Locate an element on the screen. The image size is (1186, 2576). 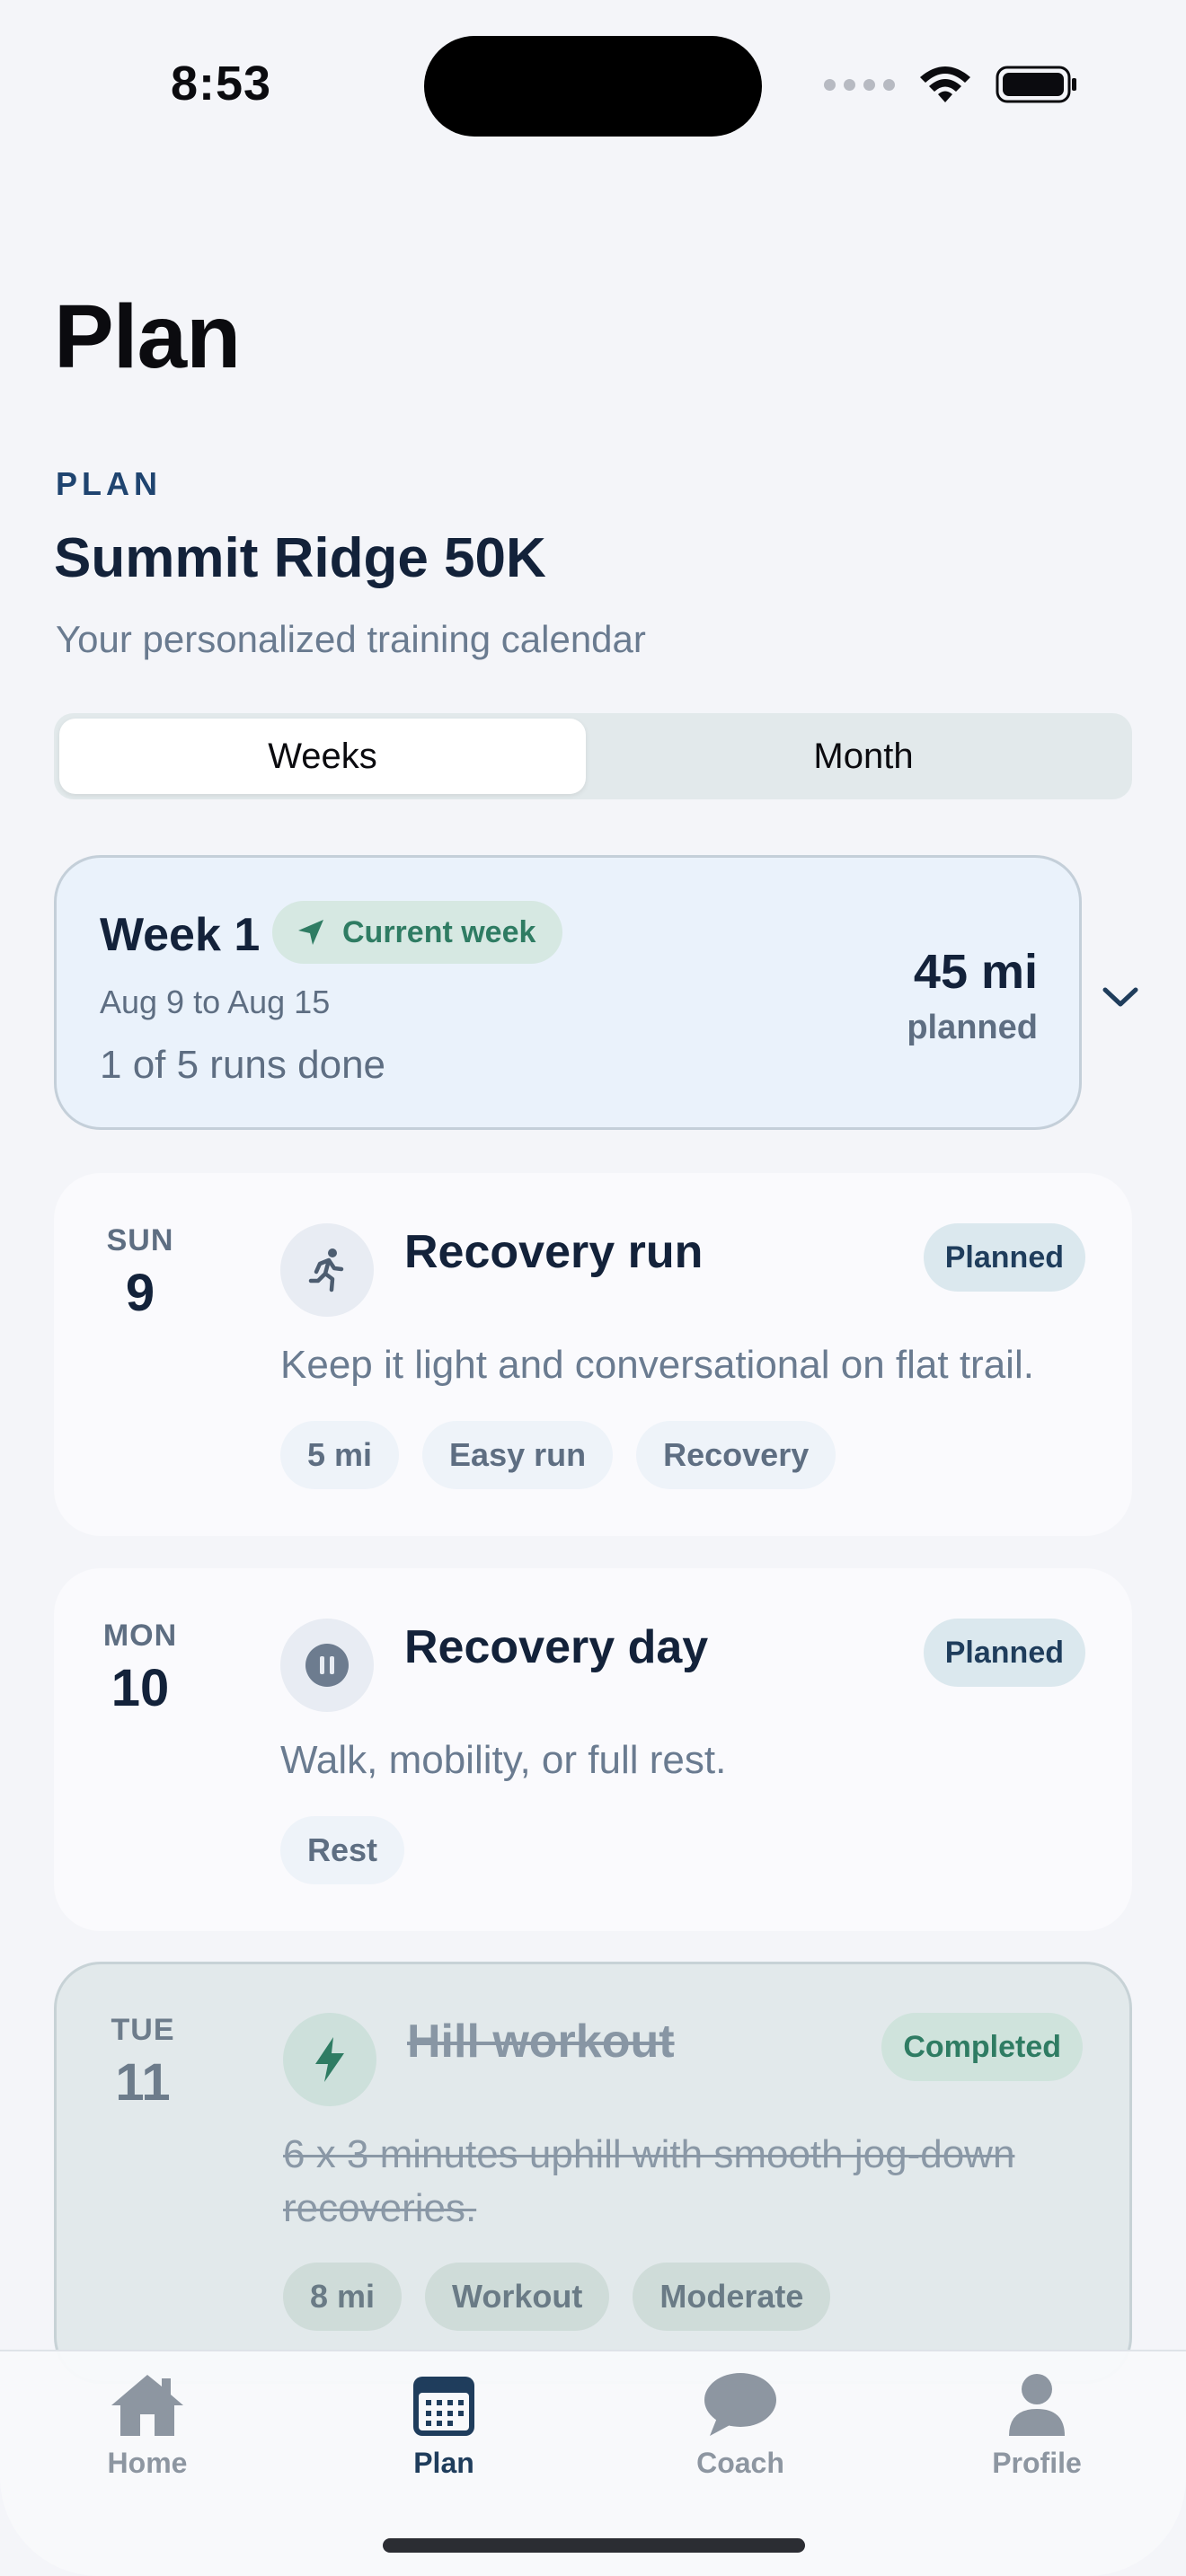
tab-label: Home is located at coordinates (147, 2463).